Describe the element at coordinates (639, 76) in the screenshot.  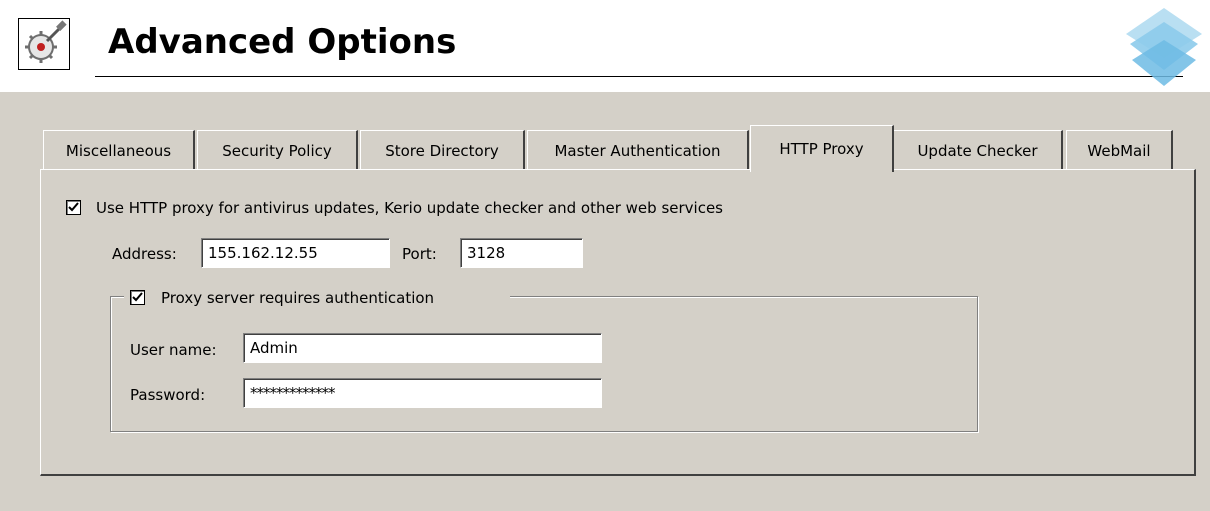
I see `title-divider` at that location.